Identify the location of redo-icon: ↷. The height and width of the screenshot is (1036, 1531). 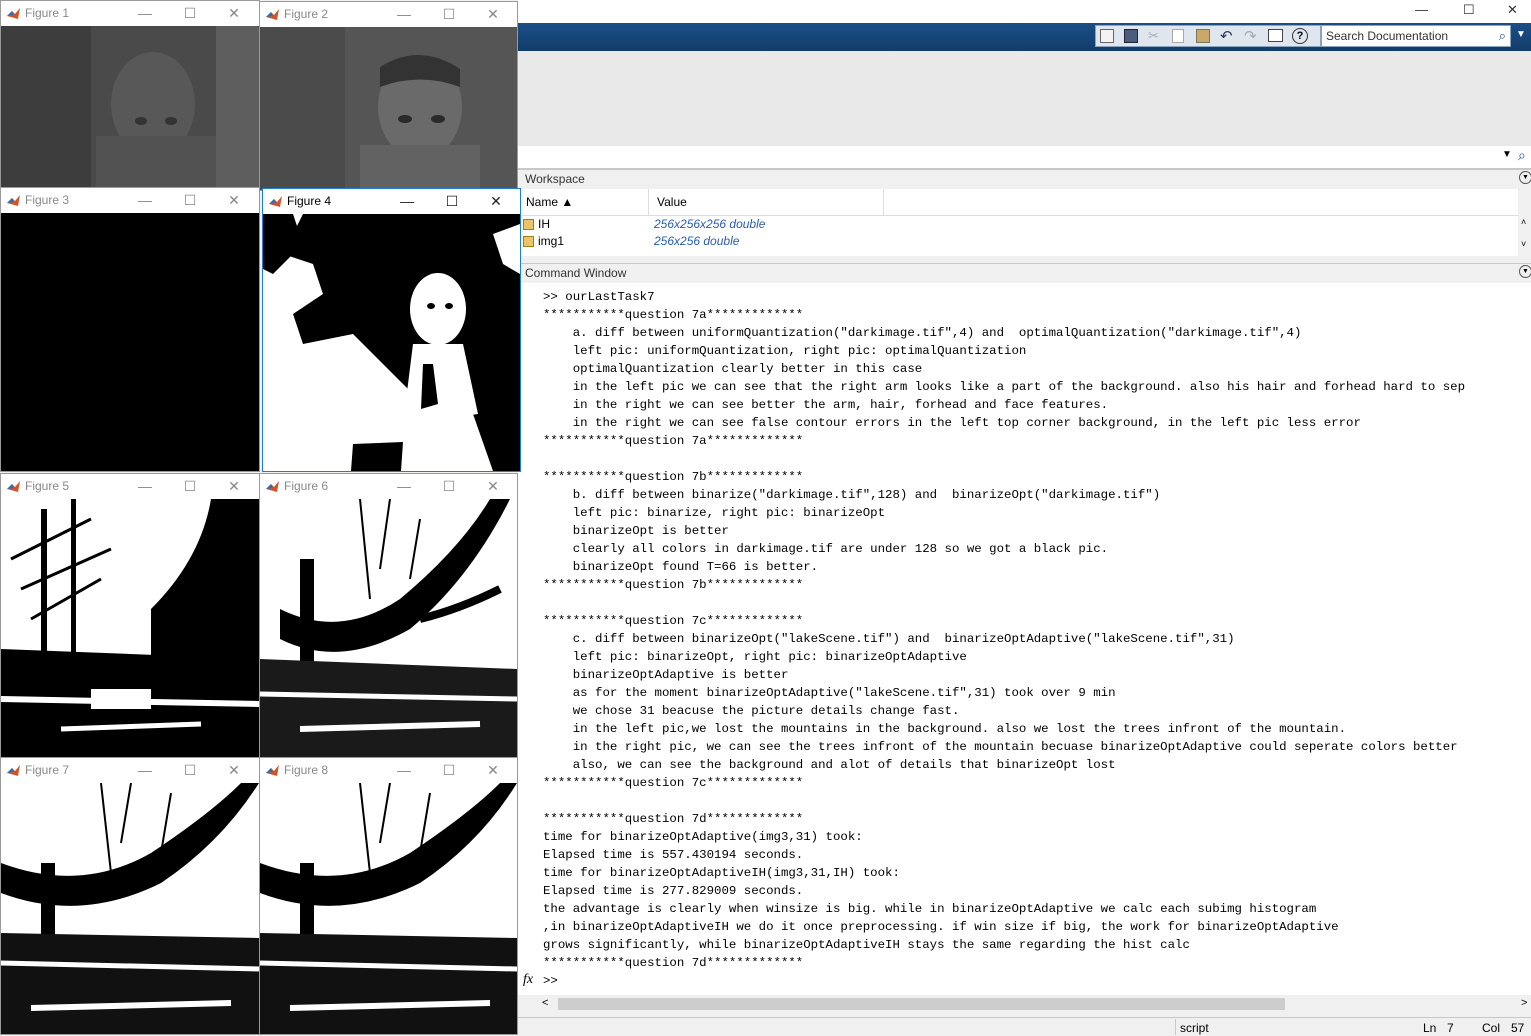
(1250, 36).